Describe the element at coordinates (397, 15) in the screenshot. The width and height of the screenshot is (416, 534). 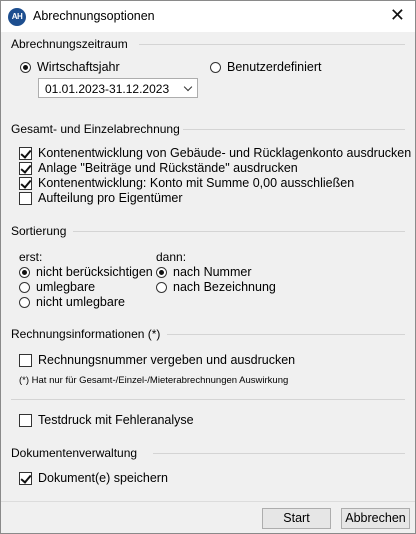
I see `close-icon: ✕` at that location.